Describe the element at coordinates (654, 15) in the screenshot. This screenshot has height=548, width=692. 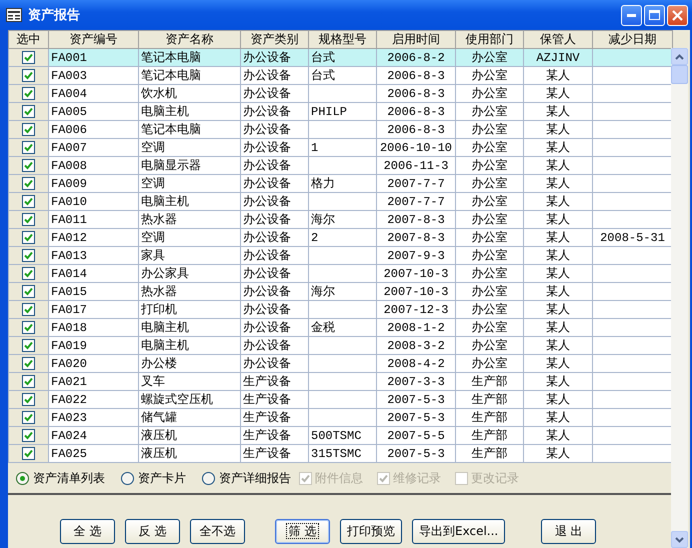
I see `maximize-button` at that location.